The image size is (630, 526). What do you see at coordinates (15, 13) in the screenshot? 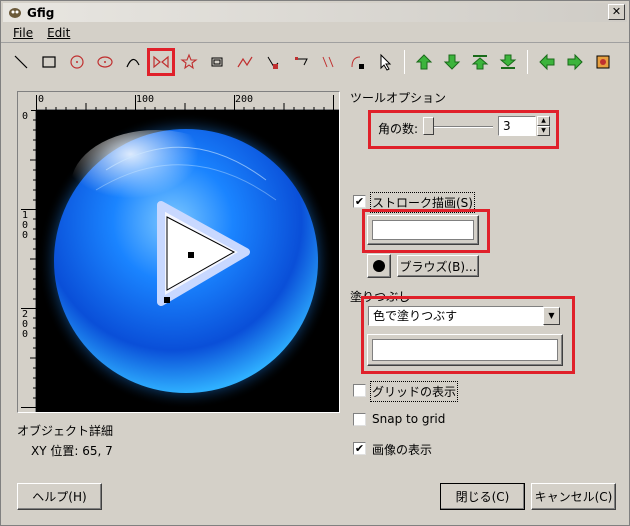
I see `gimp-icon` at bounding box center [15, 13].